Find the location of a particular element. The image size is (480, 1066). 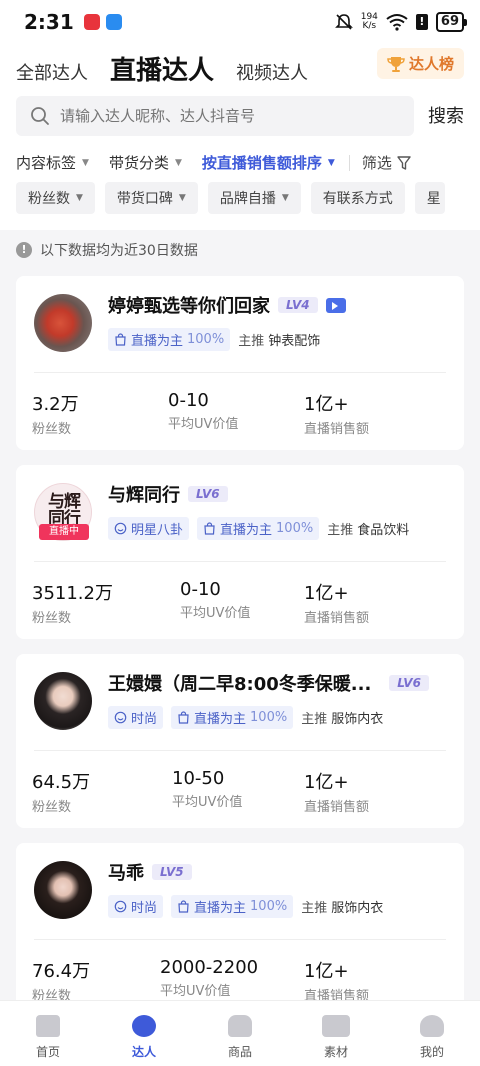

creator-rank-button: 达人榜 is located at coordinates (420, 63).